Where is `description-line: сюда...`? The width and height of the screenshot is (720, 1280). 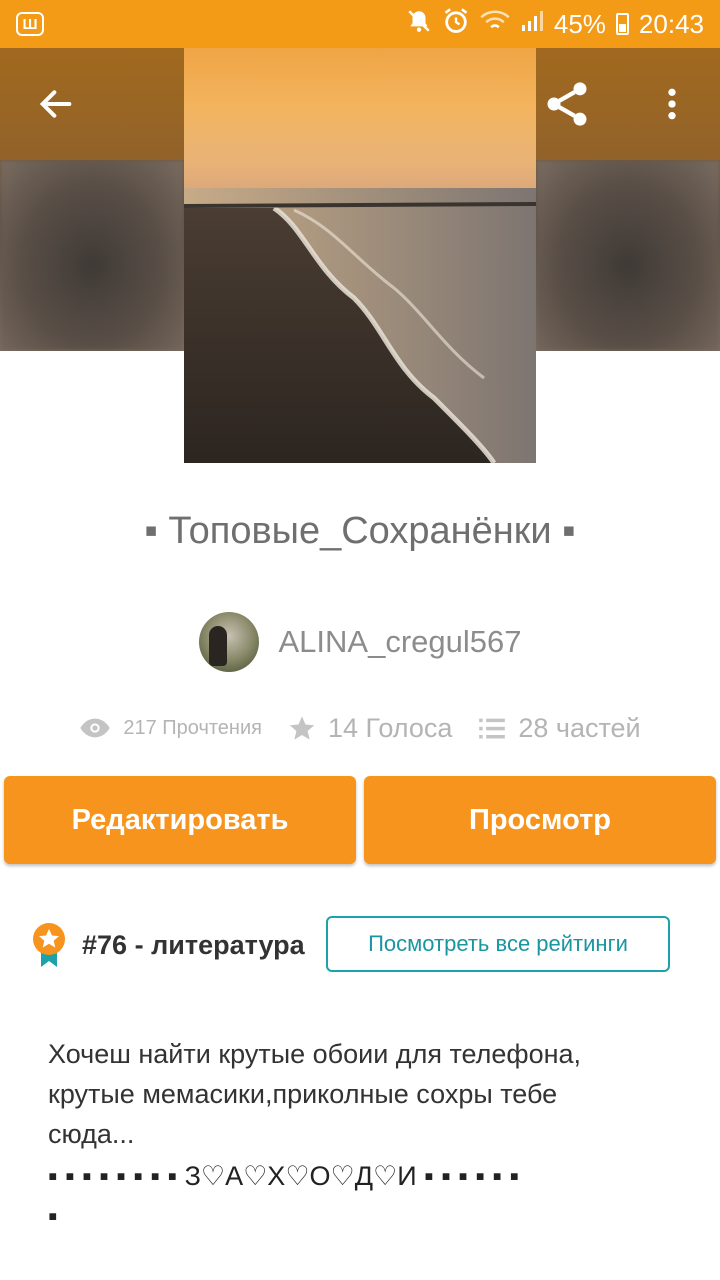 description-line: сюда... is located at coordinates (91, 1134).